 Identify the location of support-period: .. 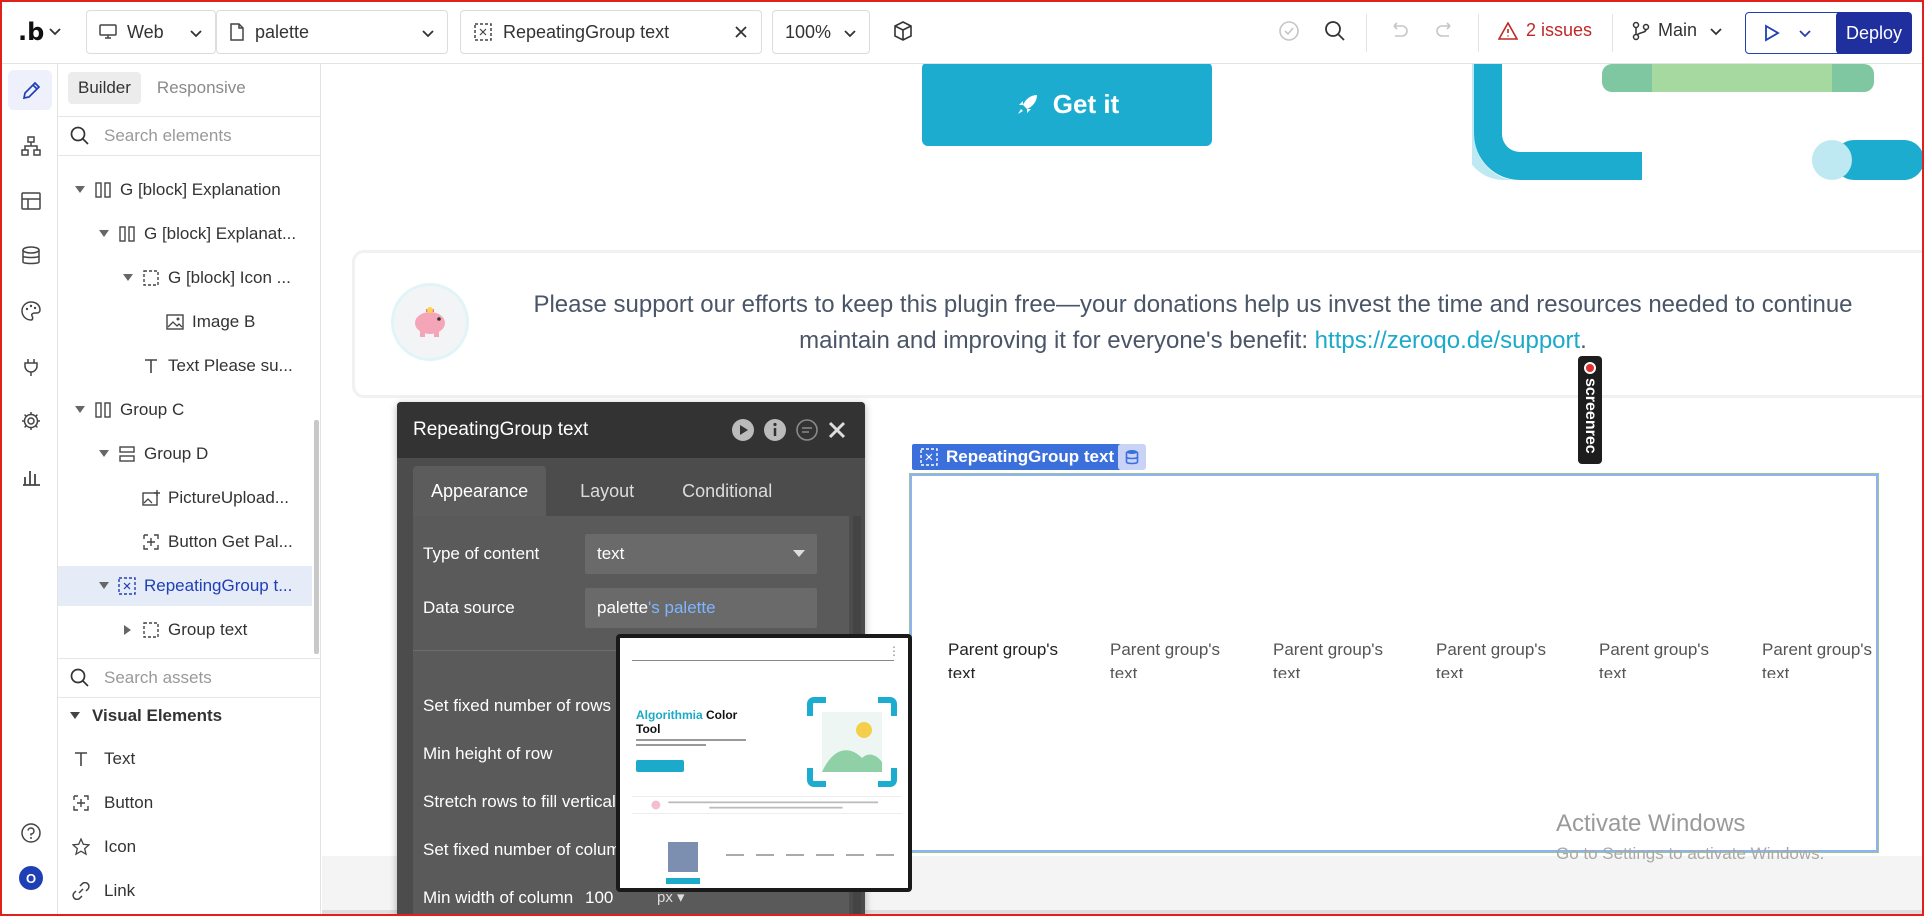
(1583, 340).